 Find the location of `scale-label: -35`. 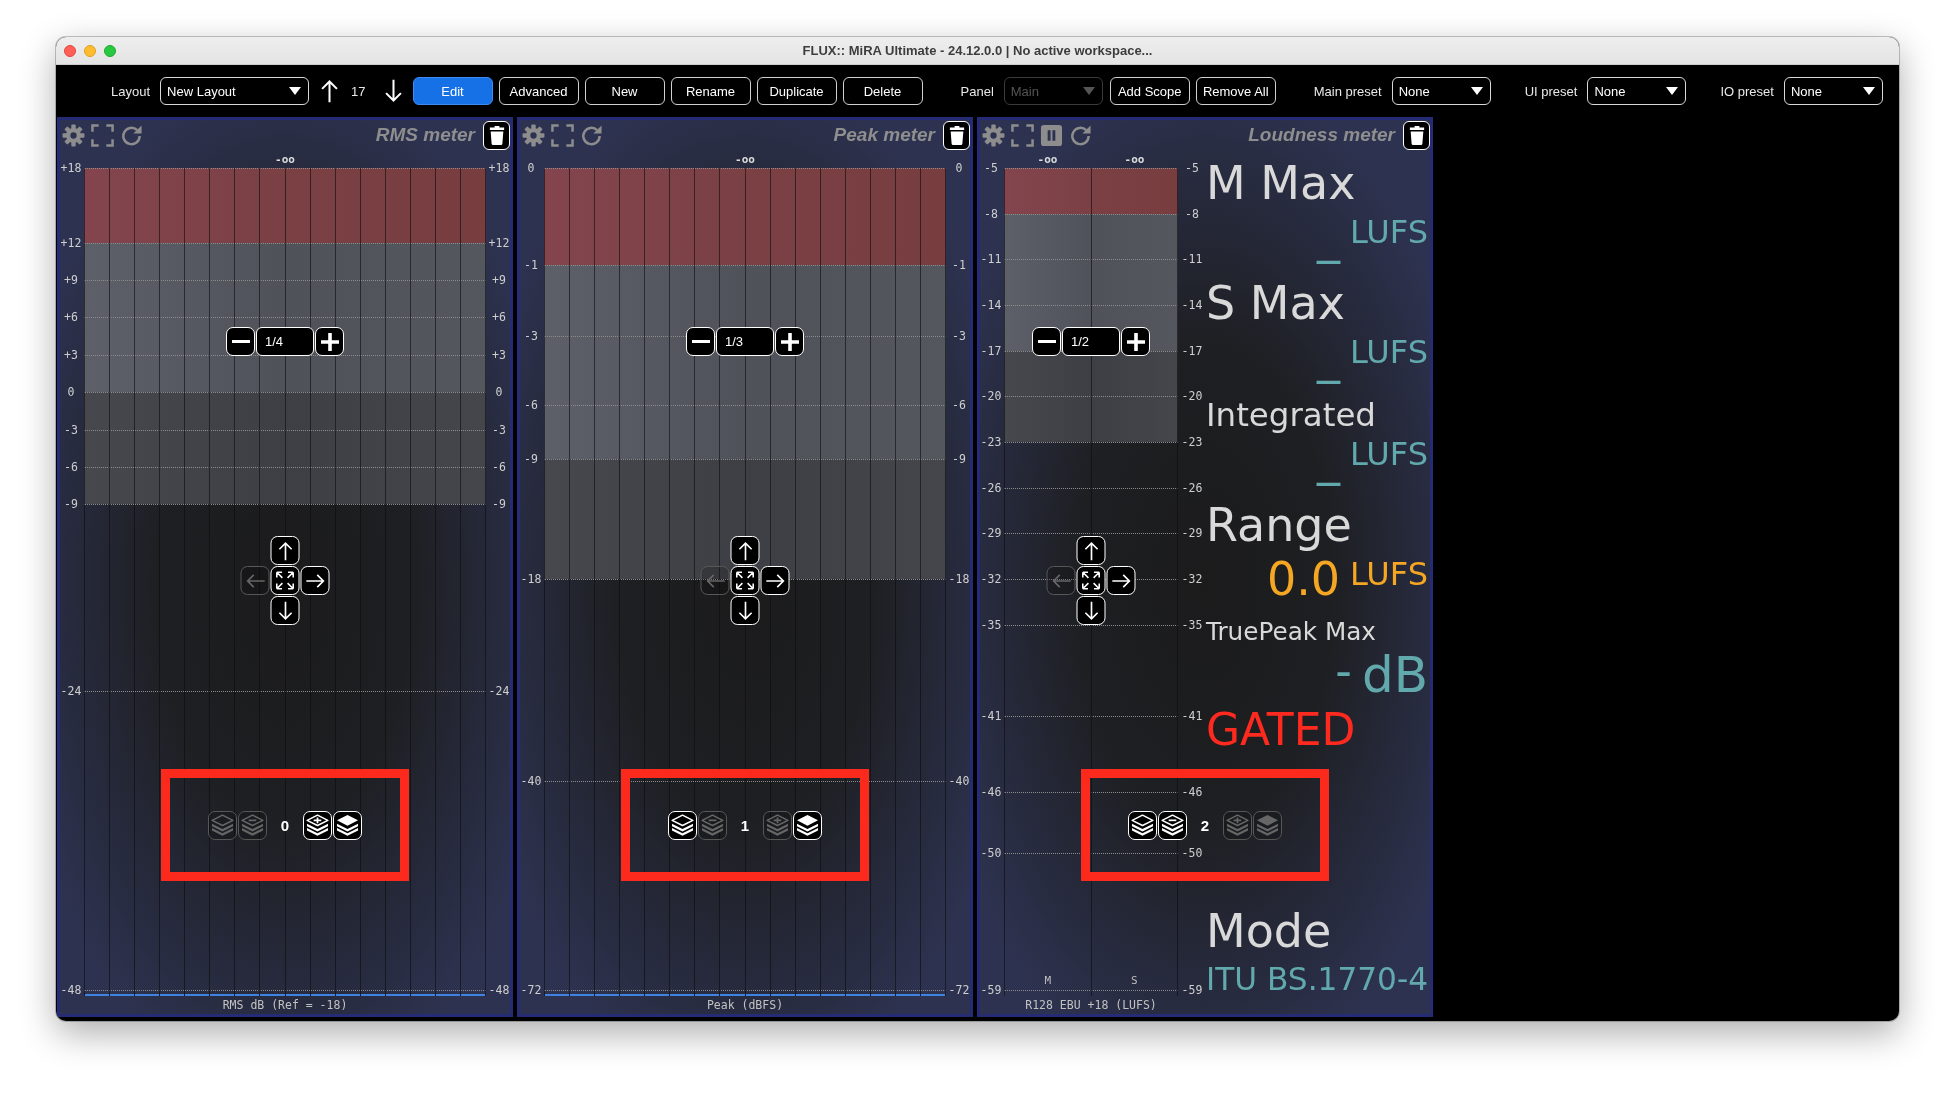

scale-label: -35 is located at coordinates (1192, 625).